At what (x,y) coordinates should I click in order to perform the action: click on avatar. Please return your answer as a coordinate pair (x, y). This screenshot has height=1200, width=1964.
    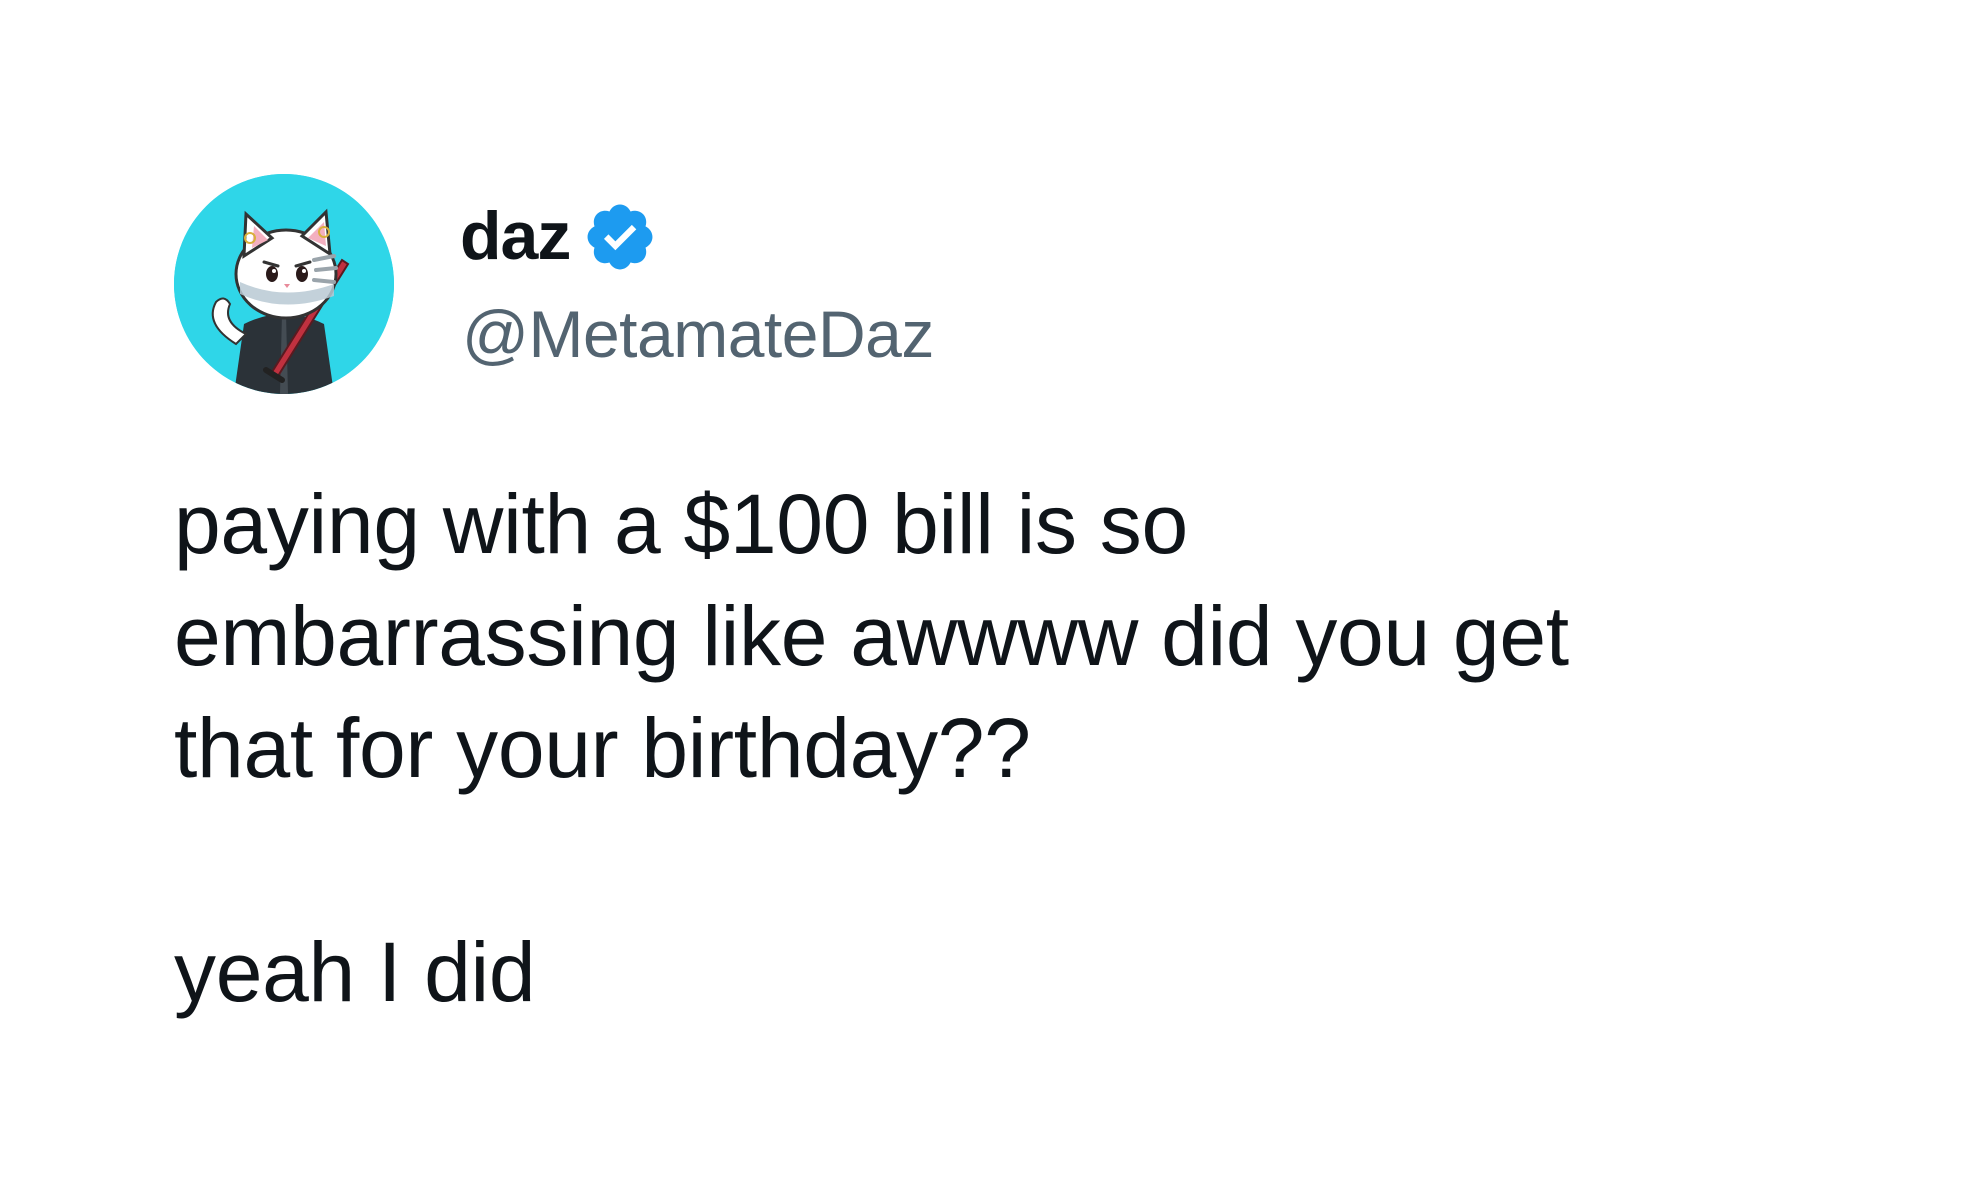
    Looking at the image, I should click on (284, 284).